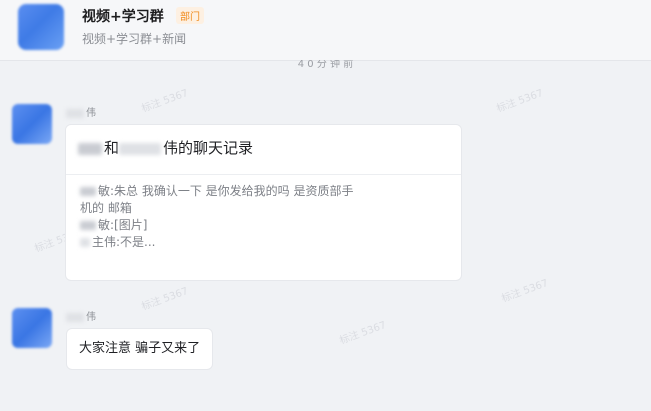 The image size is (651, 411). What do you see at coordinates (112, 148) in the screenshot?
I see `record-title-prefix: 和` at bounding box center [112, 148].